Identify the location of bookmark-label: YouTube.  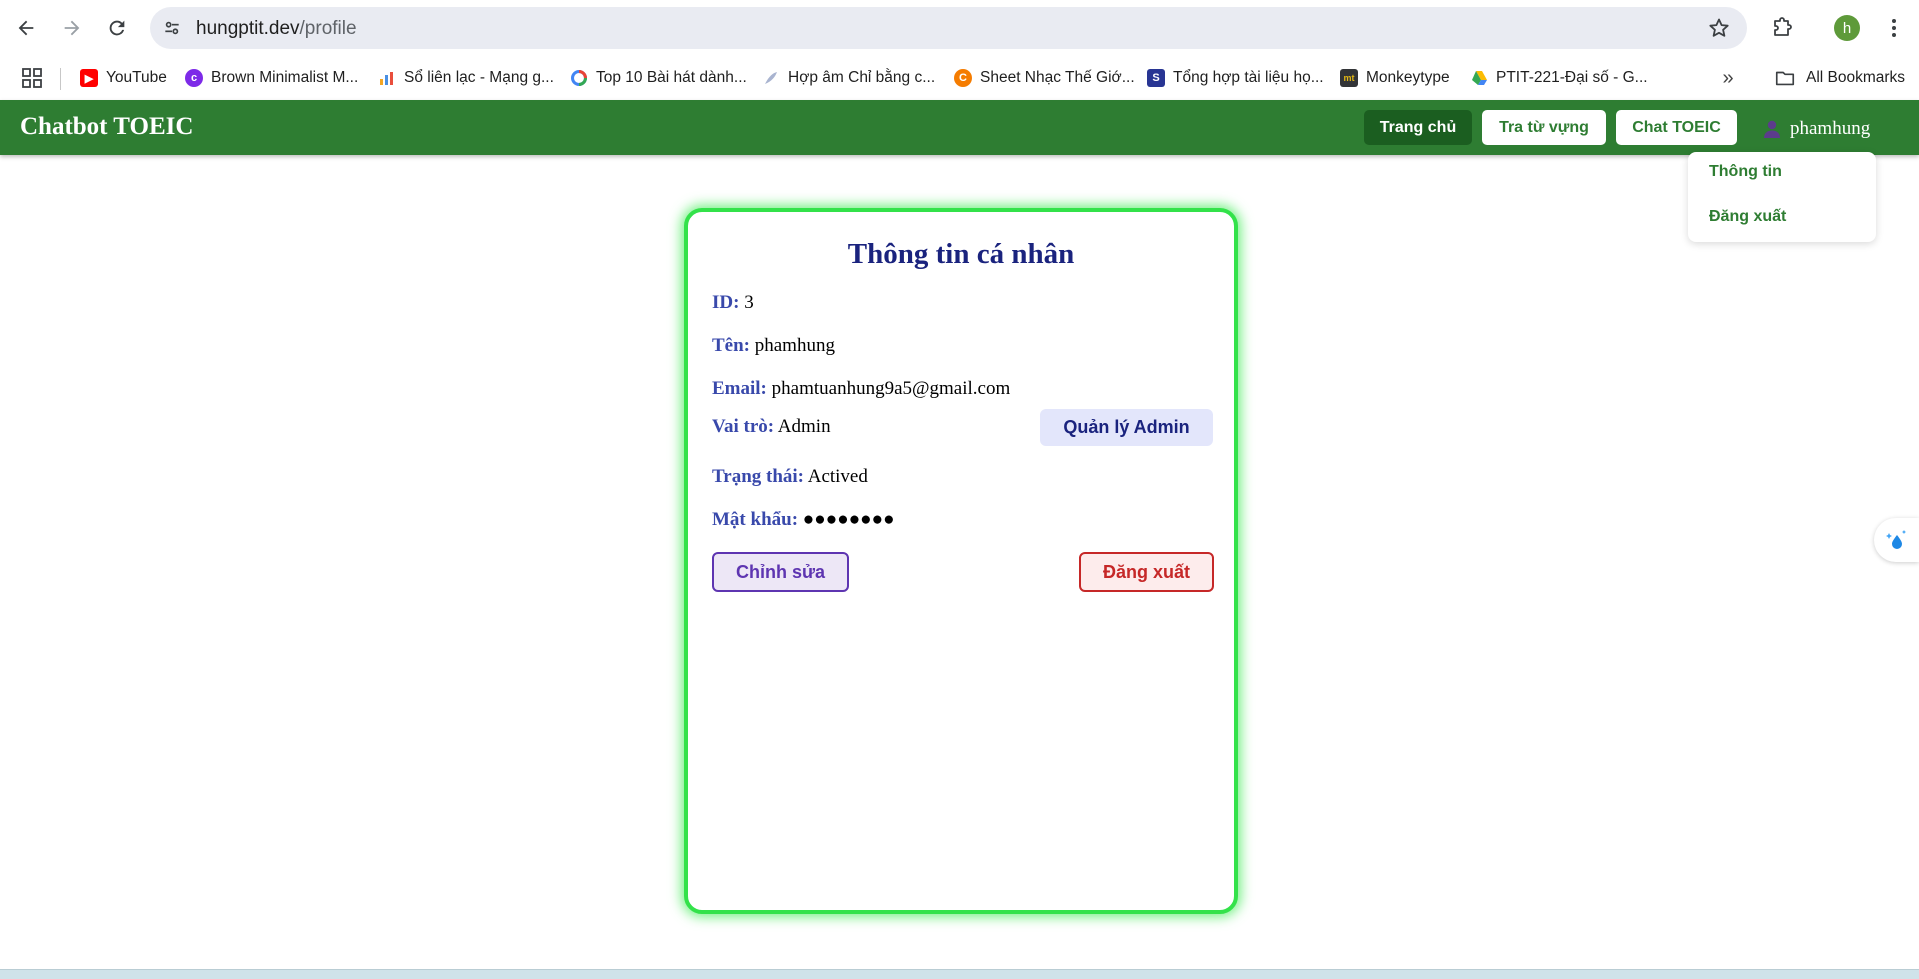
(136, 77).